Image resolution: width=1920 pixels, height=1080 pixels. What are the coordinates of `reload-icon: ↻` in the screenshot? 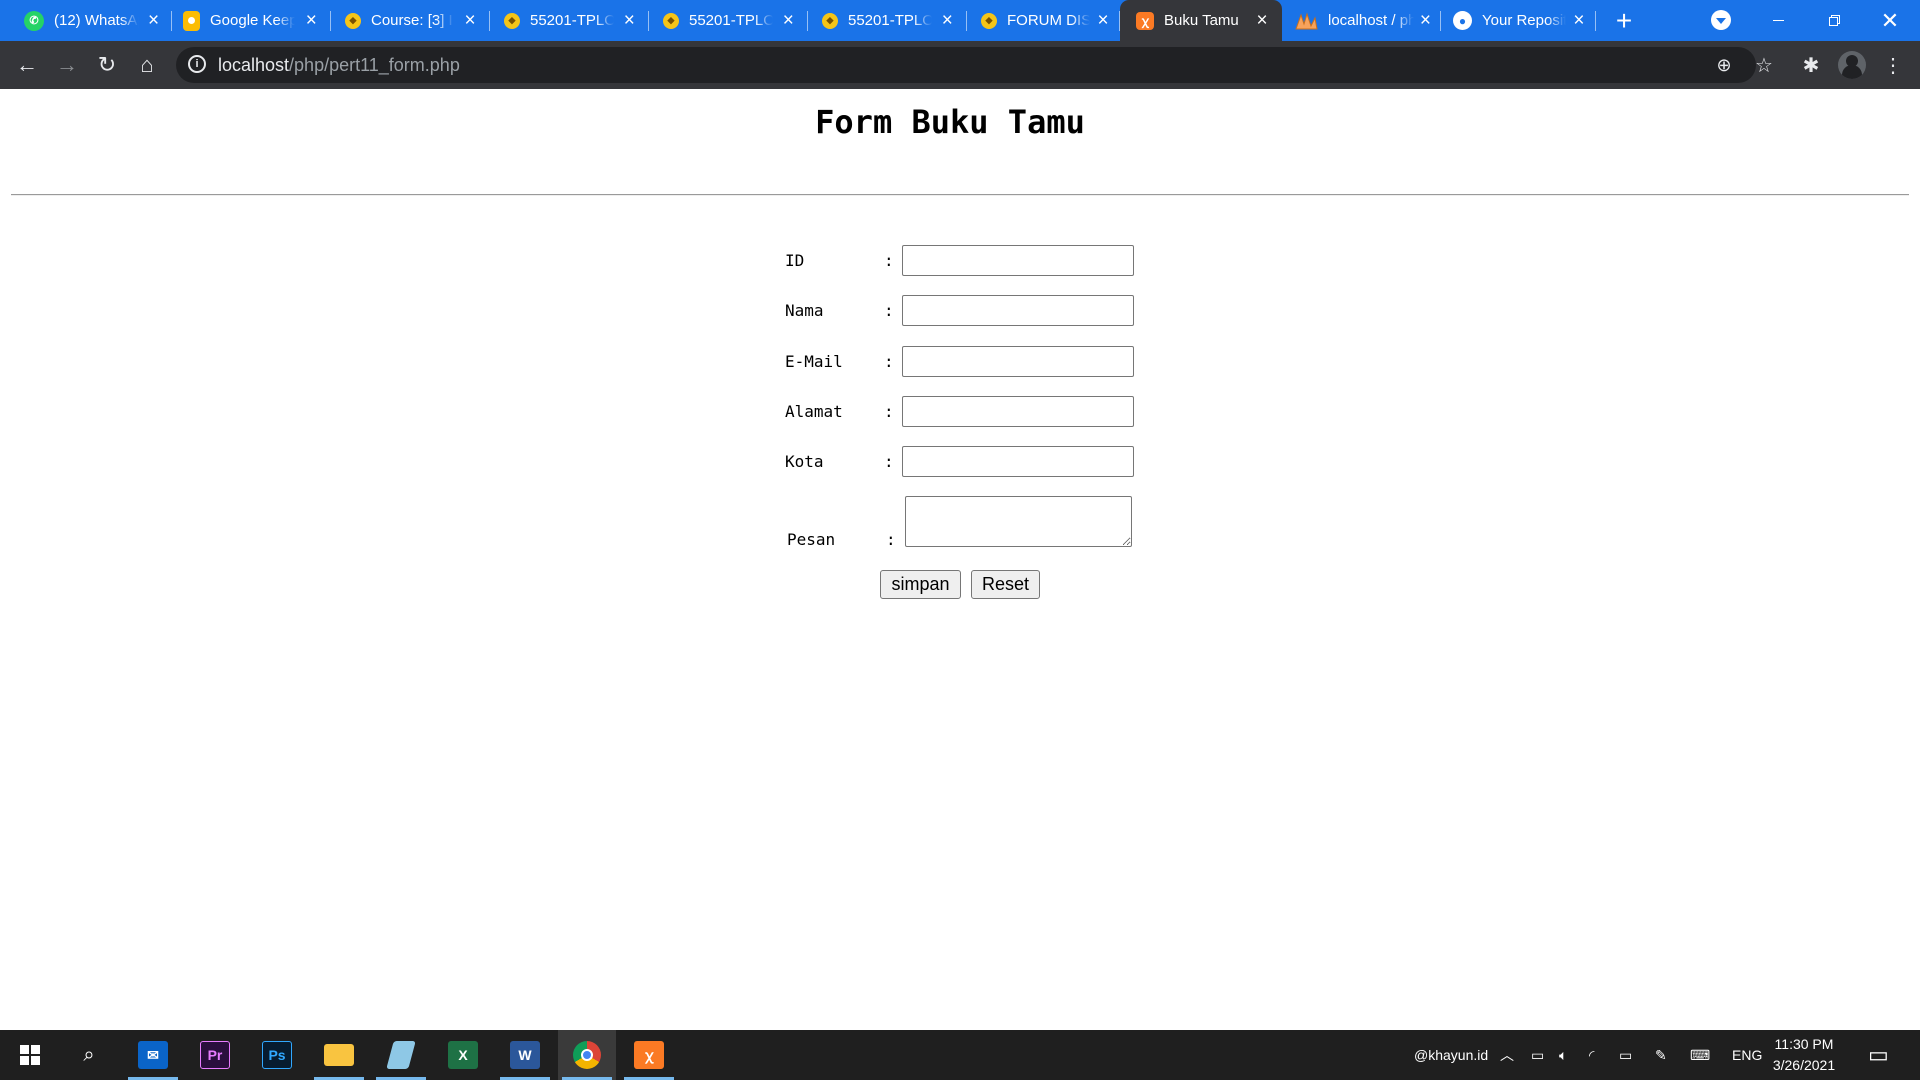 It's located at (107, 65).